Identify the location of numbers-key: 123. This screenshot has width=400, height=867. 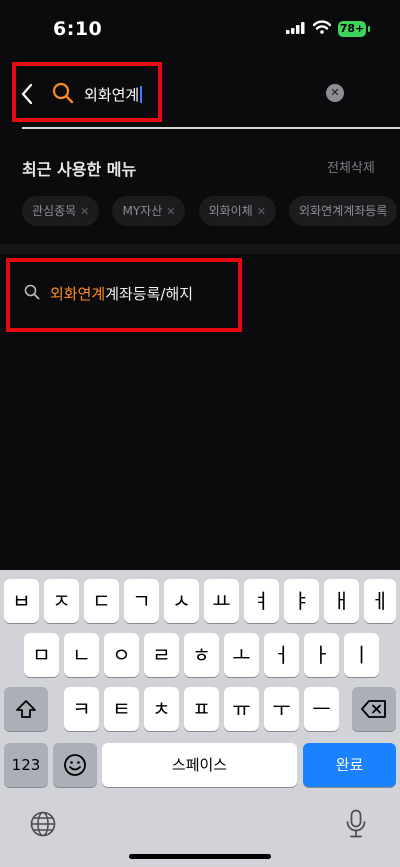
(26, 765).